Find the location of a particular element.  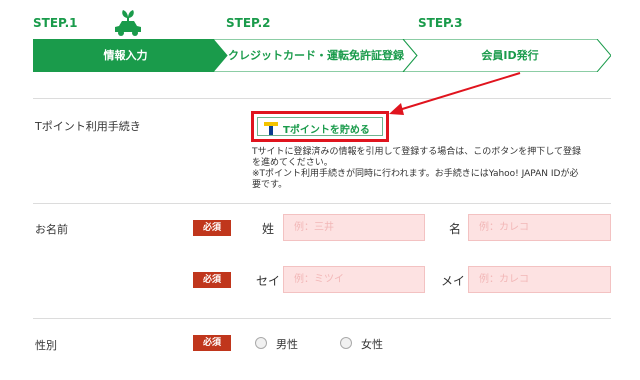

tpoint-note-line-2: を進めてください。 is located at coordinates (292, 163).